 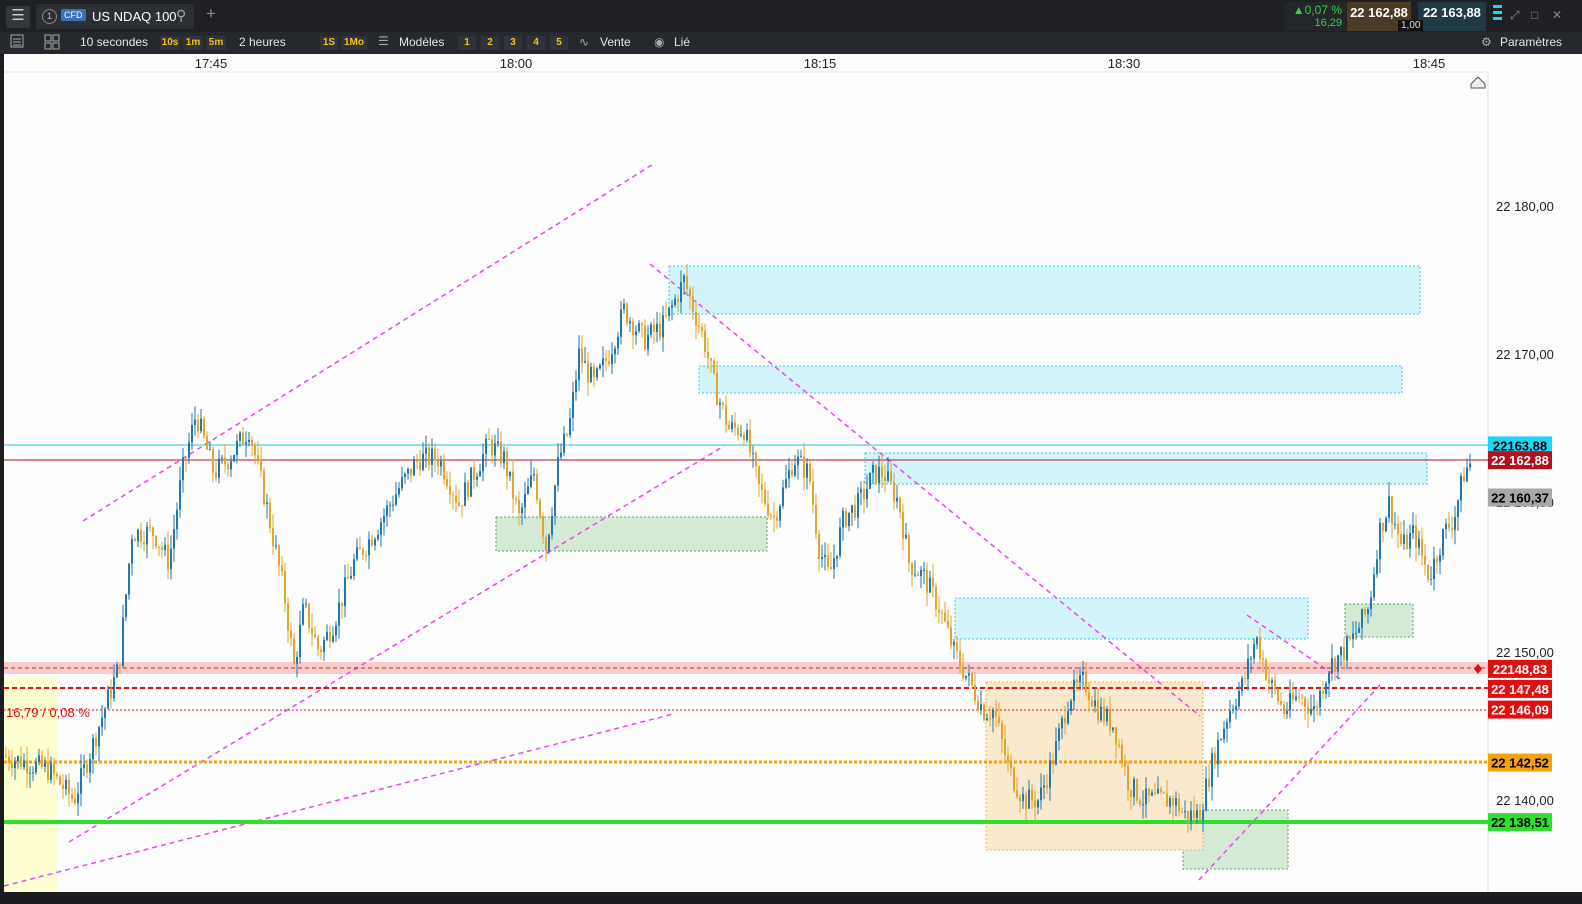 I want to click on sell-mode-button: Vente, so click(x=615, y=42).